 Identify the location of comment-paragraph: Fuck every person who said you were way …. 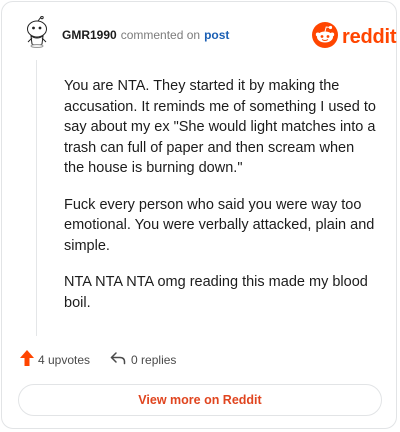
(219, 225).